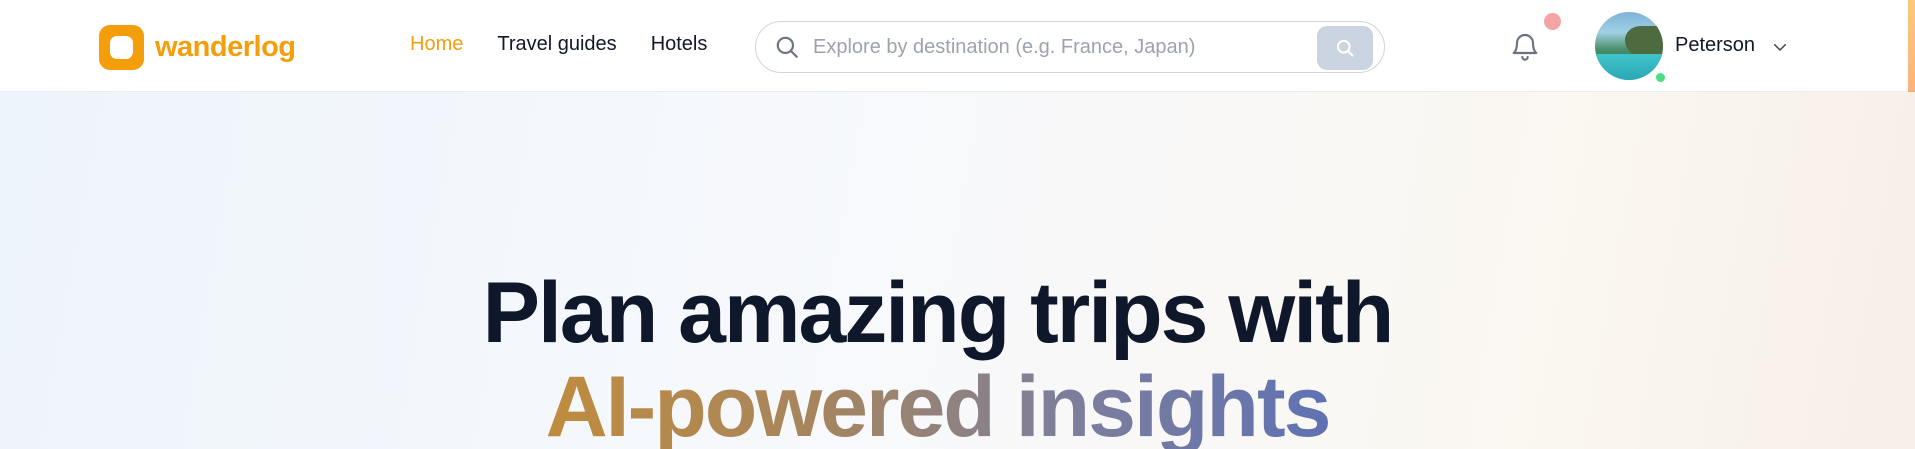  I want to click on user-name: Peterson, so click(1715, 45).